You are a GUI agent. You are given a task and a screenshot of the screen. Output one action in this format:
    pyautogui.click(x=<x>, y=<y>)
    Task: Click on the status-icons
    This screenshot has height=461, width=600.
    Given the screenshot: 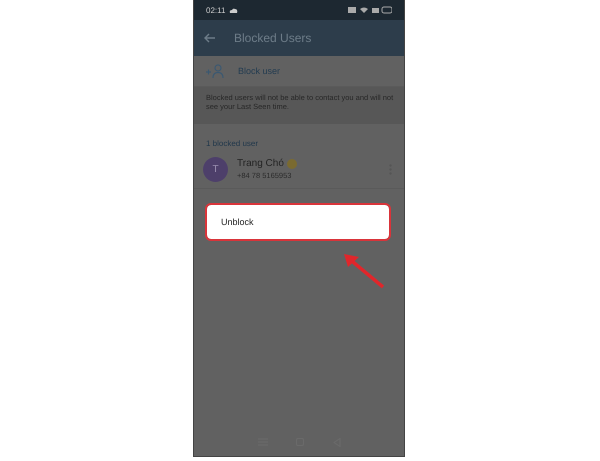 What is the action you would take?
    pyautogui.click(x=370, y=10)
    